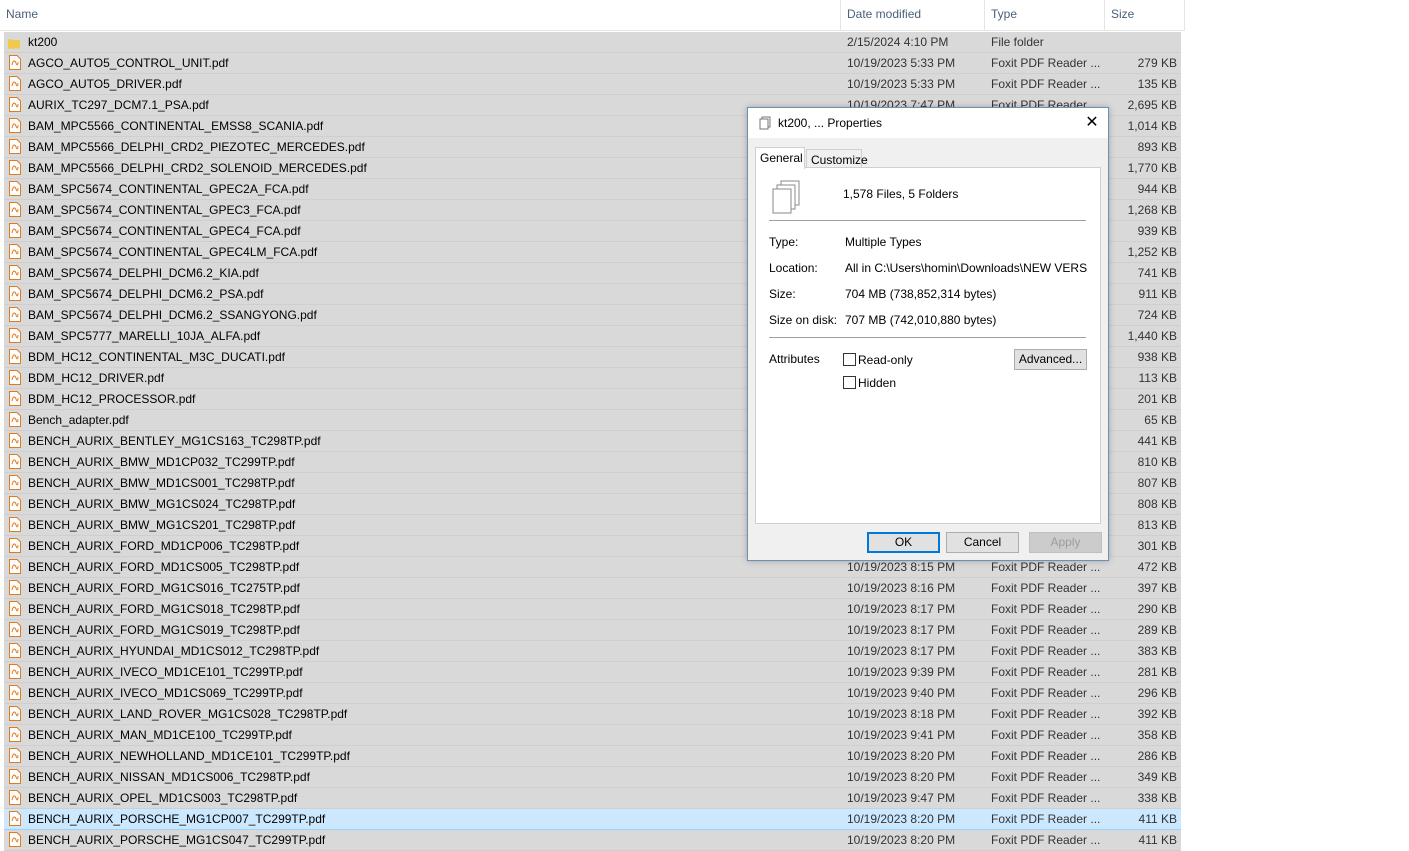  I want to click on selection-summary: 1,578 Files, 5 Folders, so click(901, 194).